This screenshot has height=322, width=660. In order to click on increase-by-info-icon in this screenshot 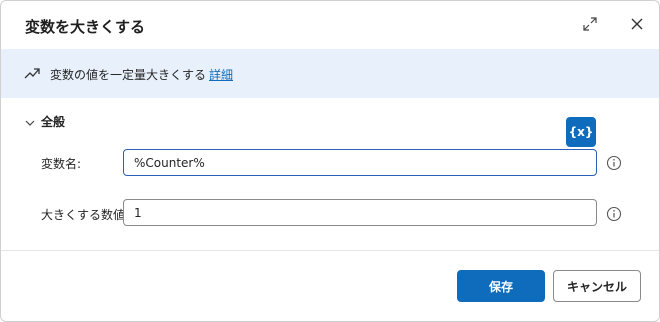, I will do `click(614, 214)`.